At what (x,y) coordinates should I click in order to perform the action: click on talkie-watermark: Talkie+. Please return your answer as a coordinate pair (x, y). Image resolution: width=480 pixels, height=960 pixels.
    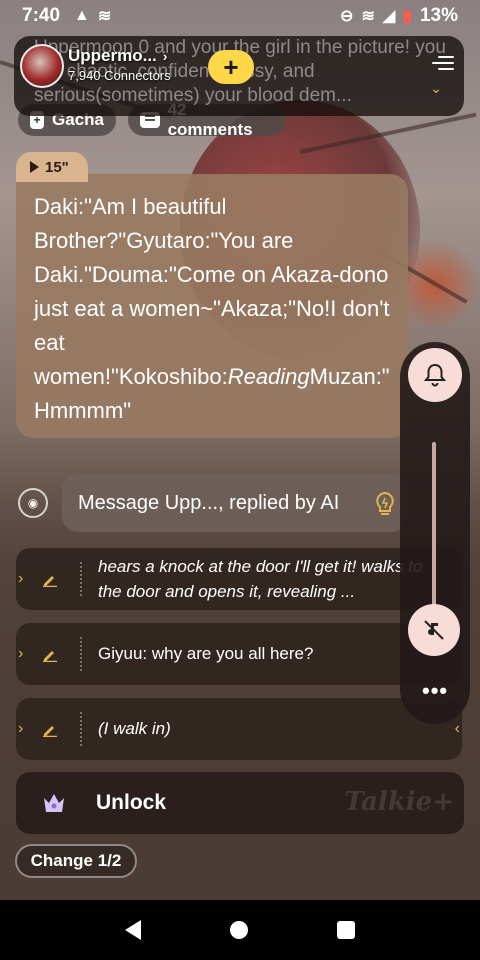
    Looking at the image, I should click on (399, 802).